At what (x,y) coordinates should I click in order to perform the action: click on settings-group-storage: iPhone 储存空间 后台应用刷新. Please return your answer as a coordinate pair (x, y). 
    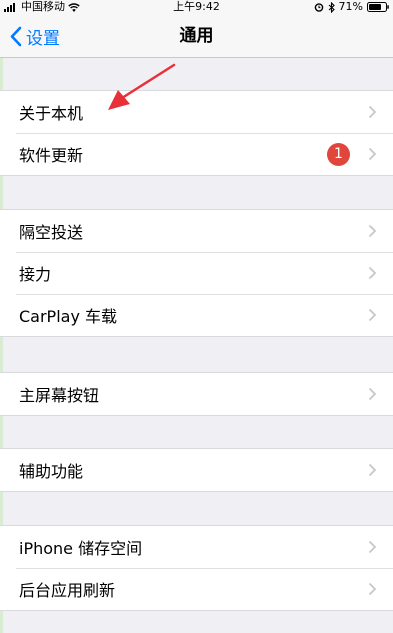
    Looking at the image, I should click on (196, 568).